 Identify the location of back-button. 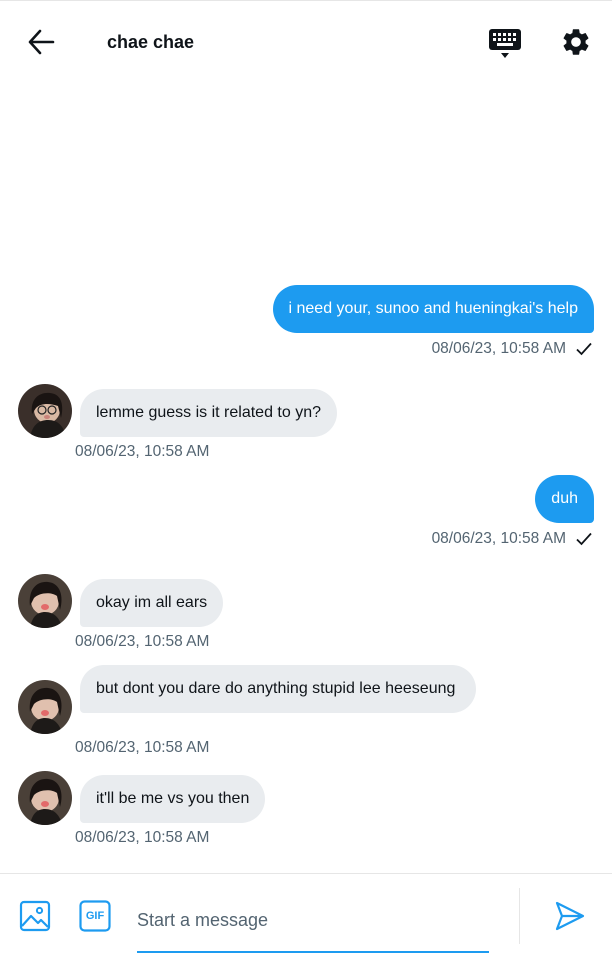
(41, 42).